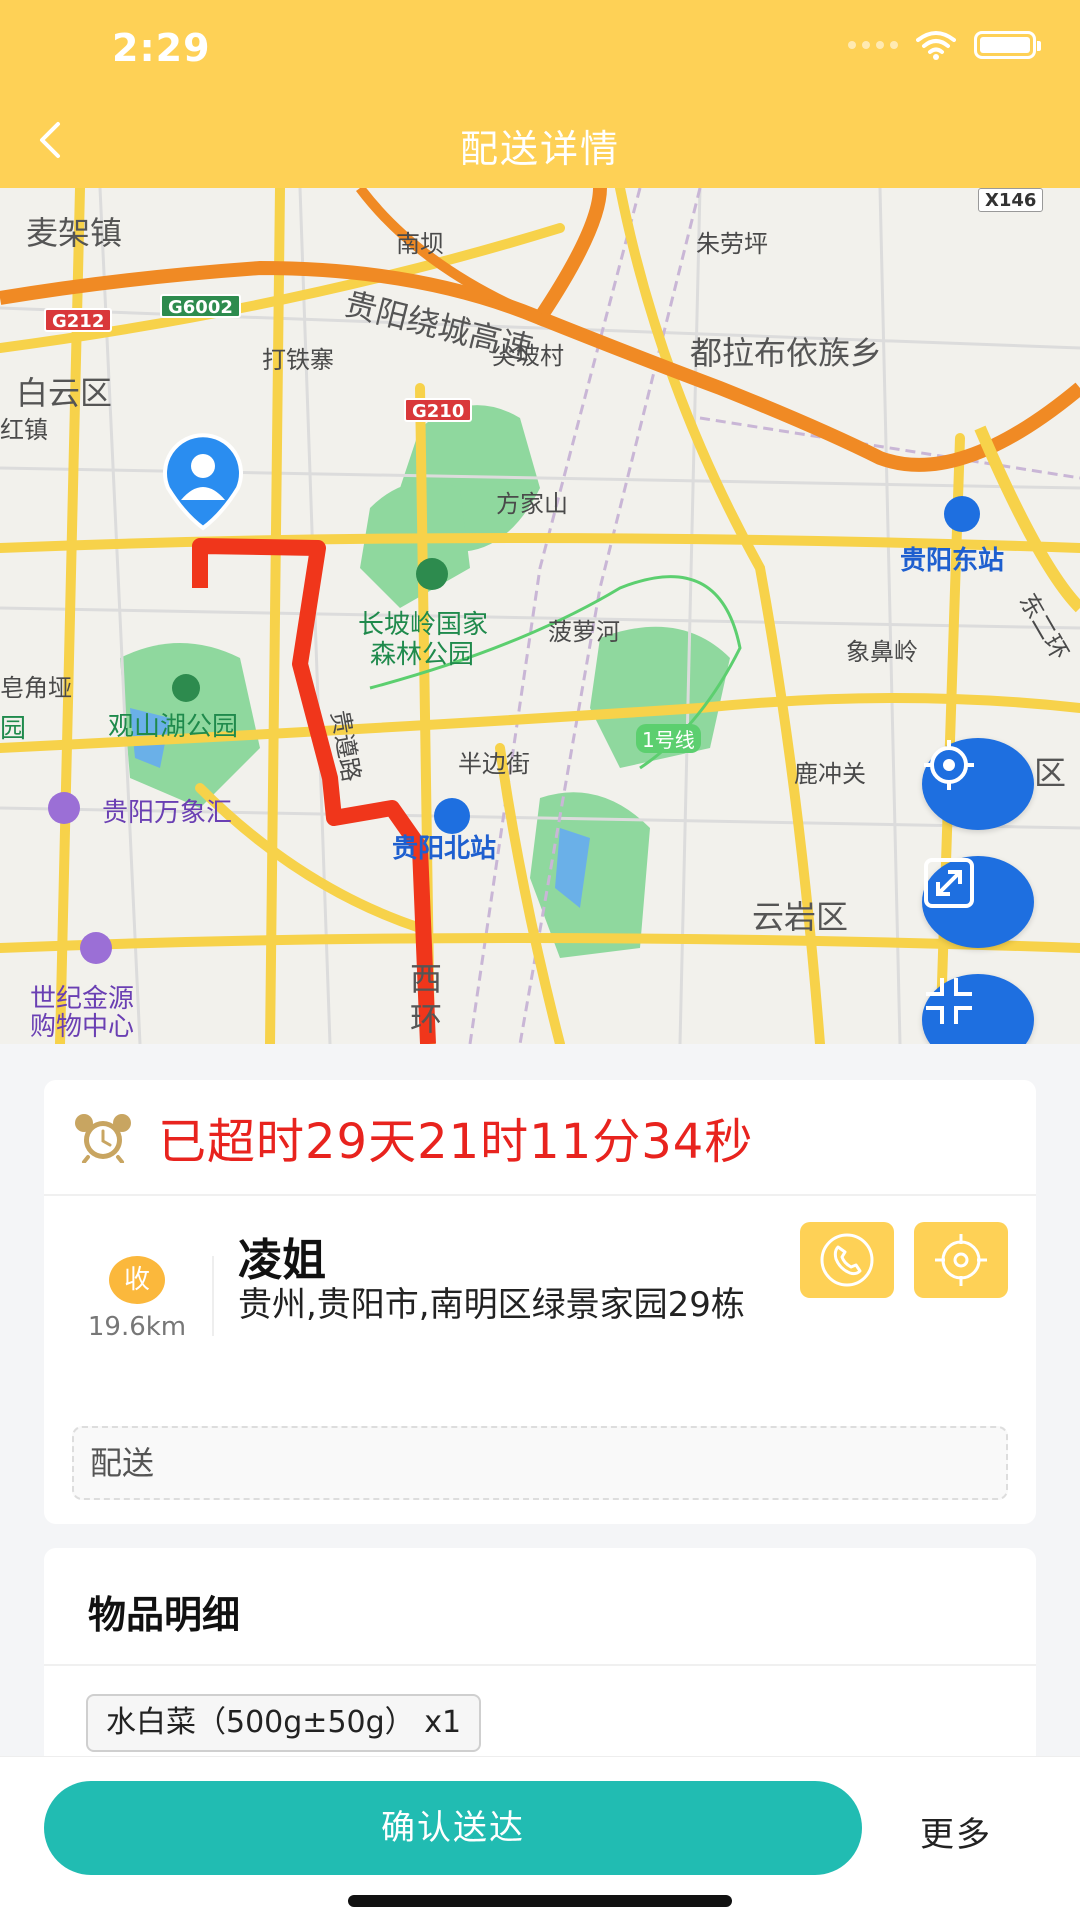 Image resolution: width=1080 pixels, height=1920 pixels. What do you see at coordinates (298, 360) in the screenshot?
I see `map-label: 打铁寨` at bounding box center [298, 360].